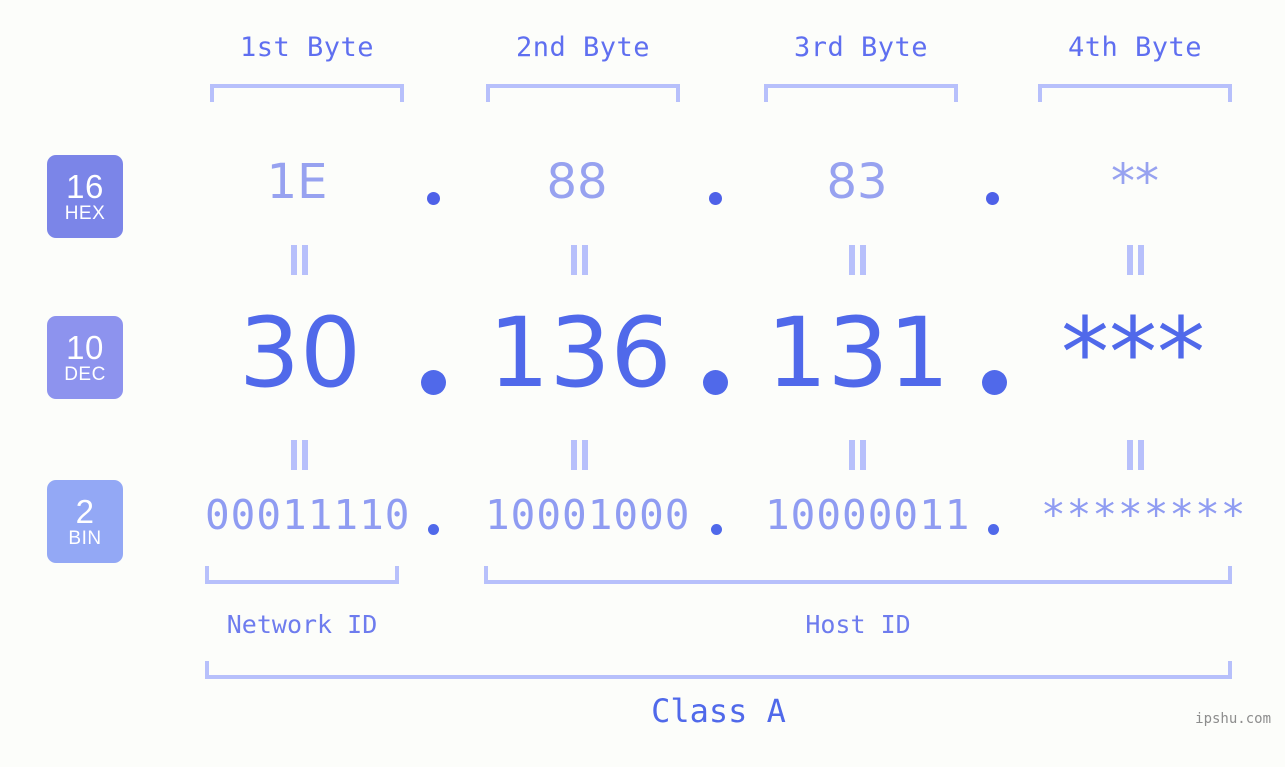  I want to click on base-badge-bin-number: 2, so click(85, 511).